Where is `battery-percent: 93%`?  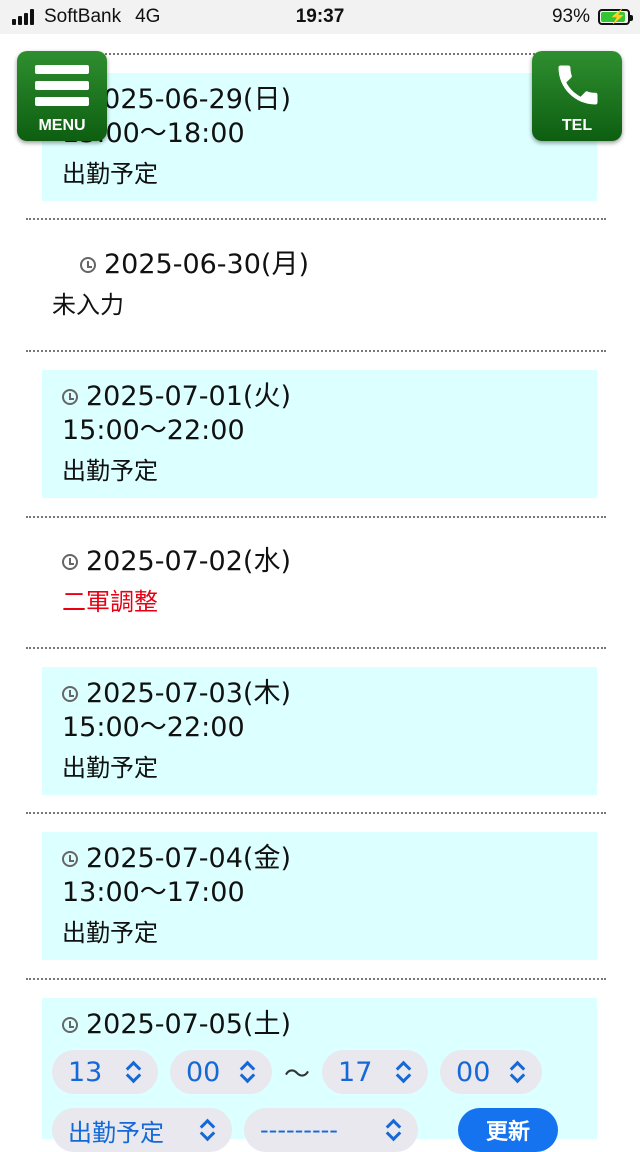
battery-percent: 93% is located at coordinates (570, 16).